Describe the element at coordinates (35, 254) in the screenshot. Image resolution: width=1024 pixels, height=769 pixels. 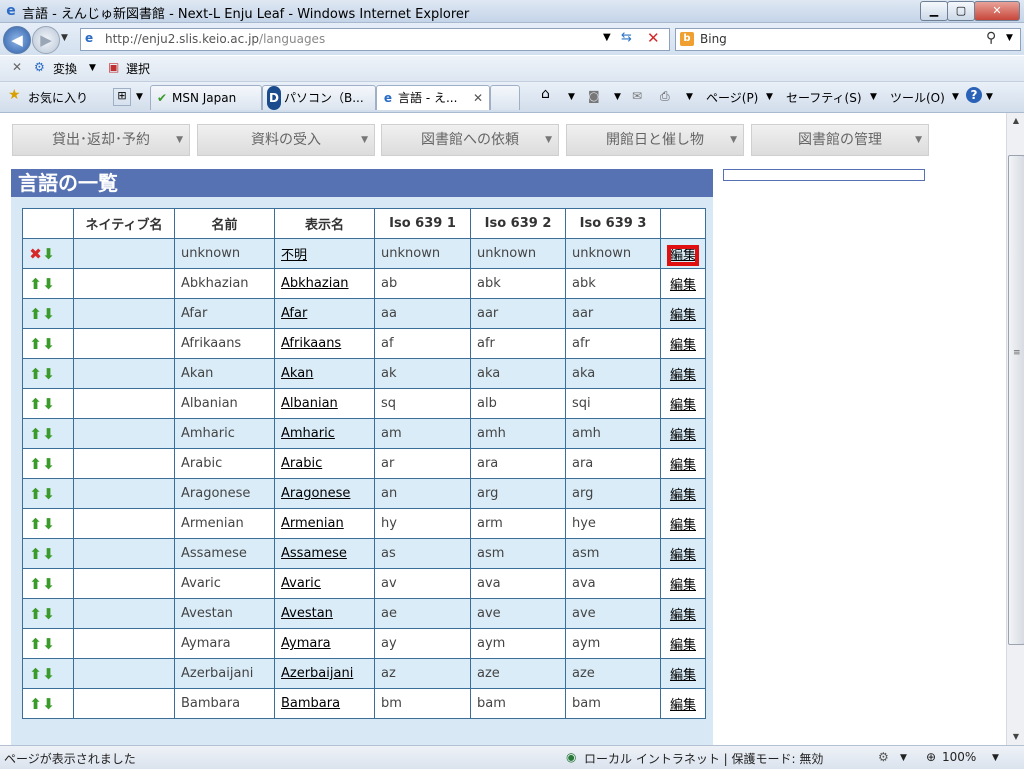
I see `delete-icon: ✖` at that location.